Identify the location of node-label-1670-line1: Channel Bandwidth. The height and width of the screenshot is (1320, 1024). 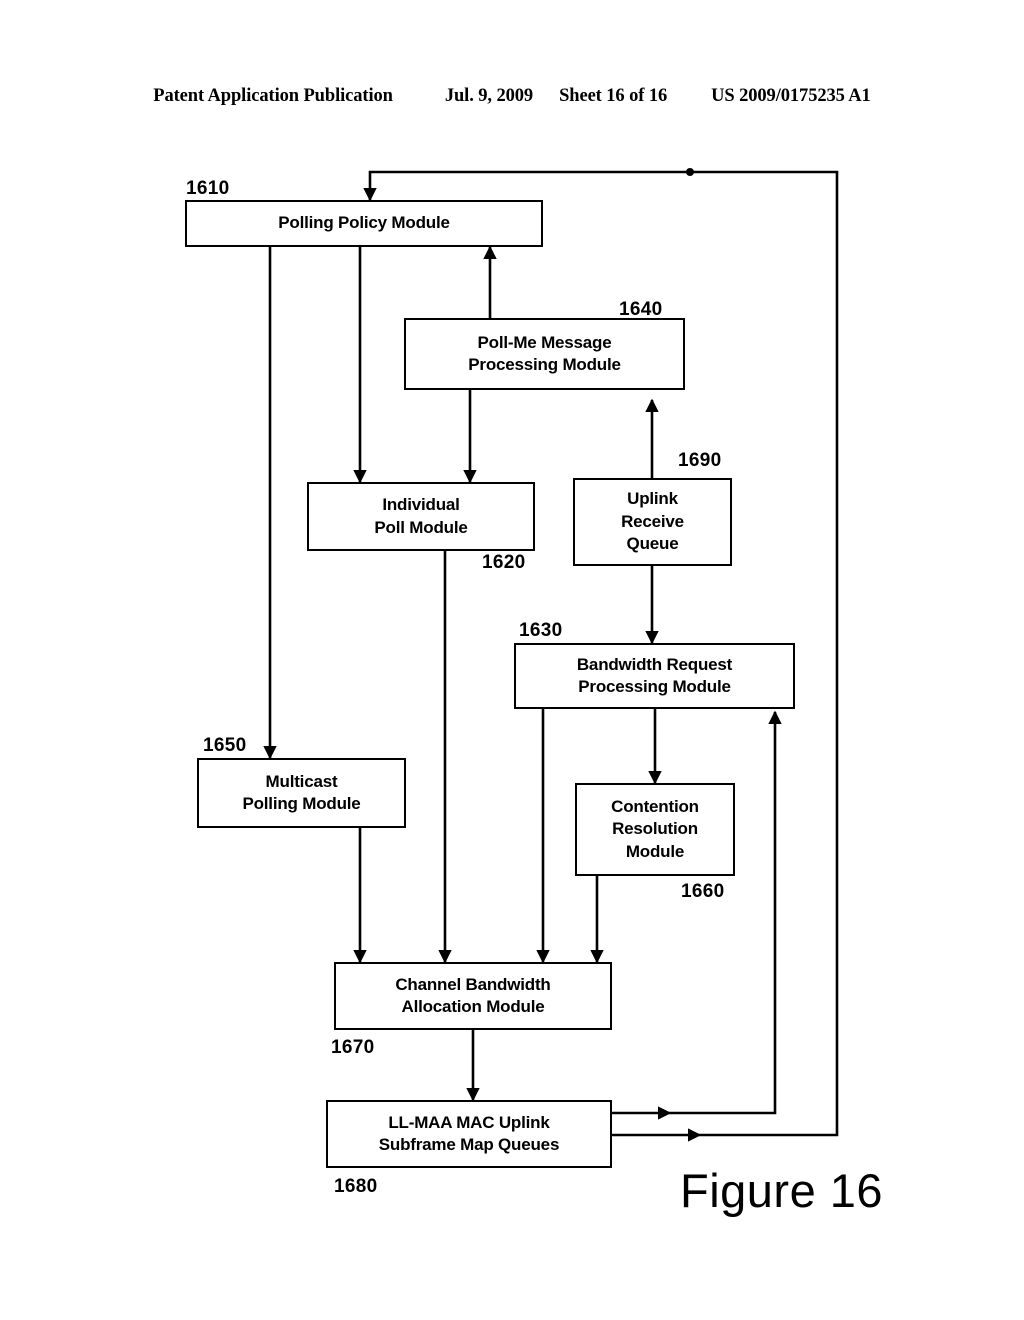
(473, 984).